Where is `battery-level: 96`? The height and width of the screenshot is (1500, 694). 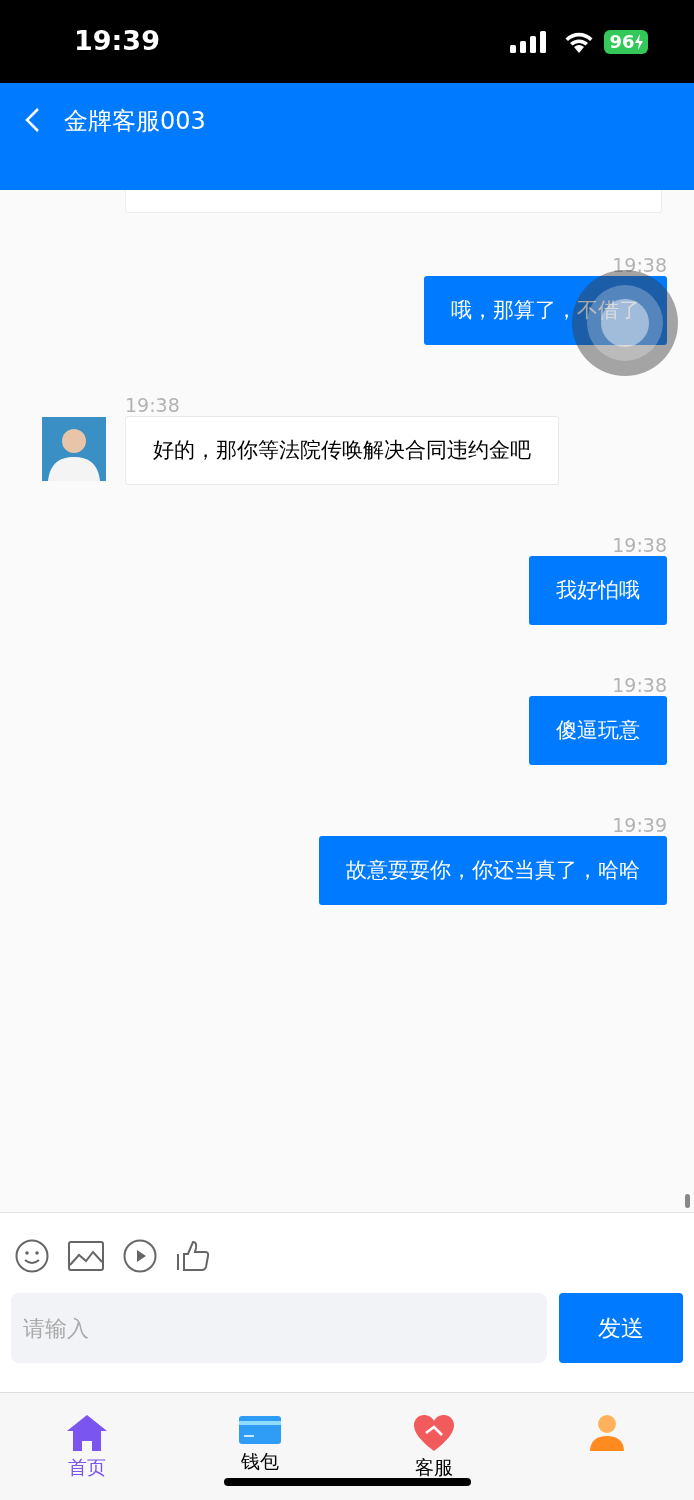 battery-level: 96 is located at coordinates (622, 41).